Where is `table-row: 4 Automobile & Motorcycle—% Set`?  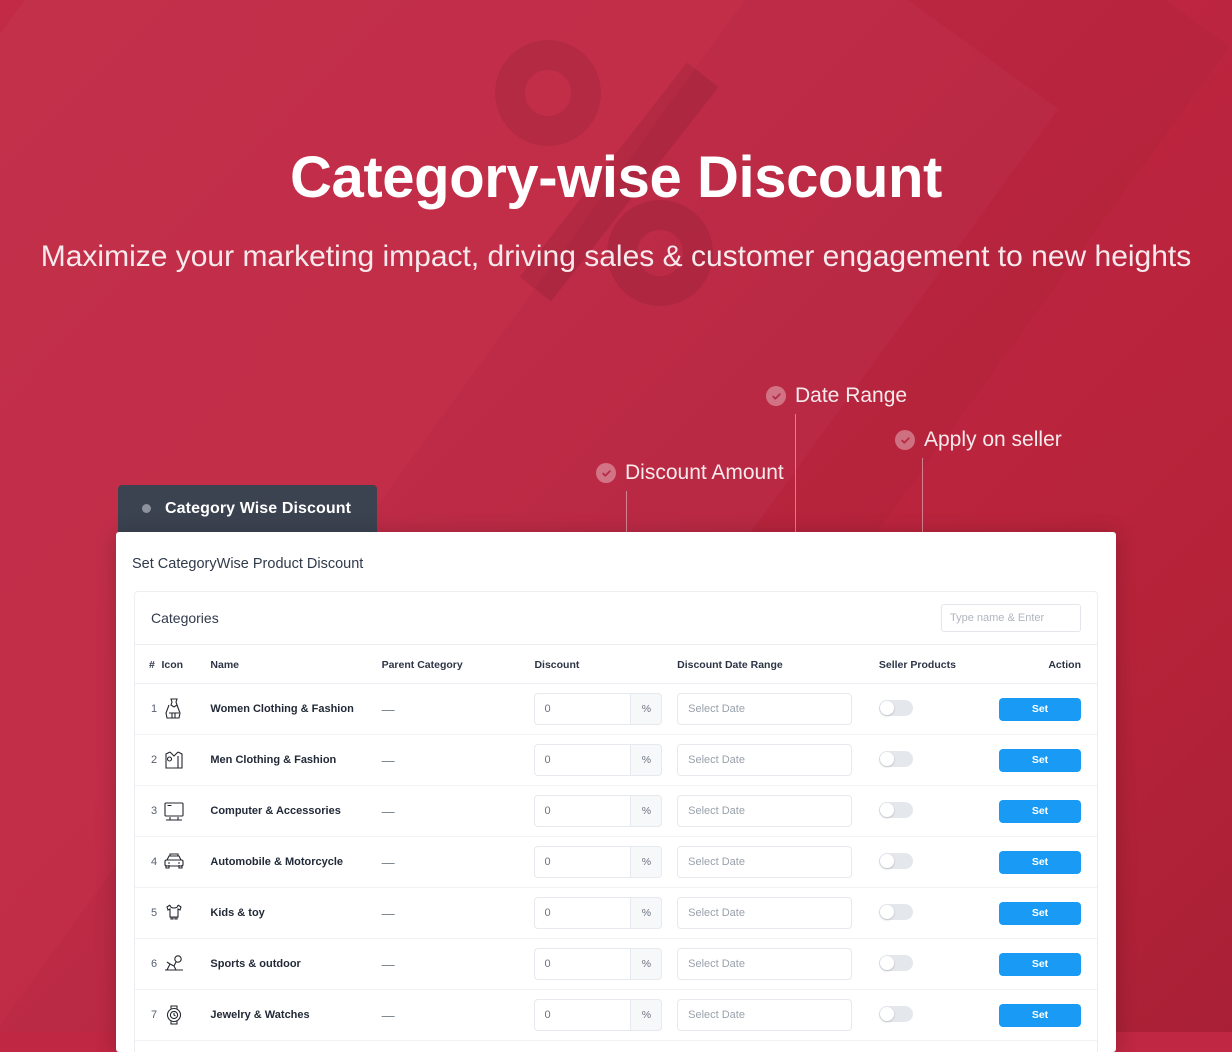
table-row: 4 Automobile & Motorcycle—% Set is located at coordinates (616, 862).